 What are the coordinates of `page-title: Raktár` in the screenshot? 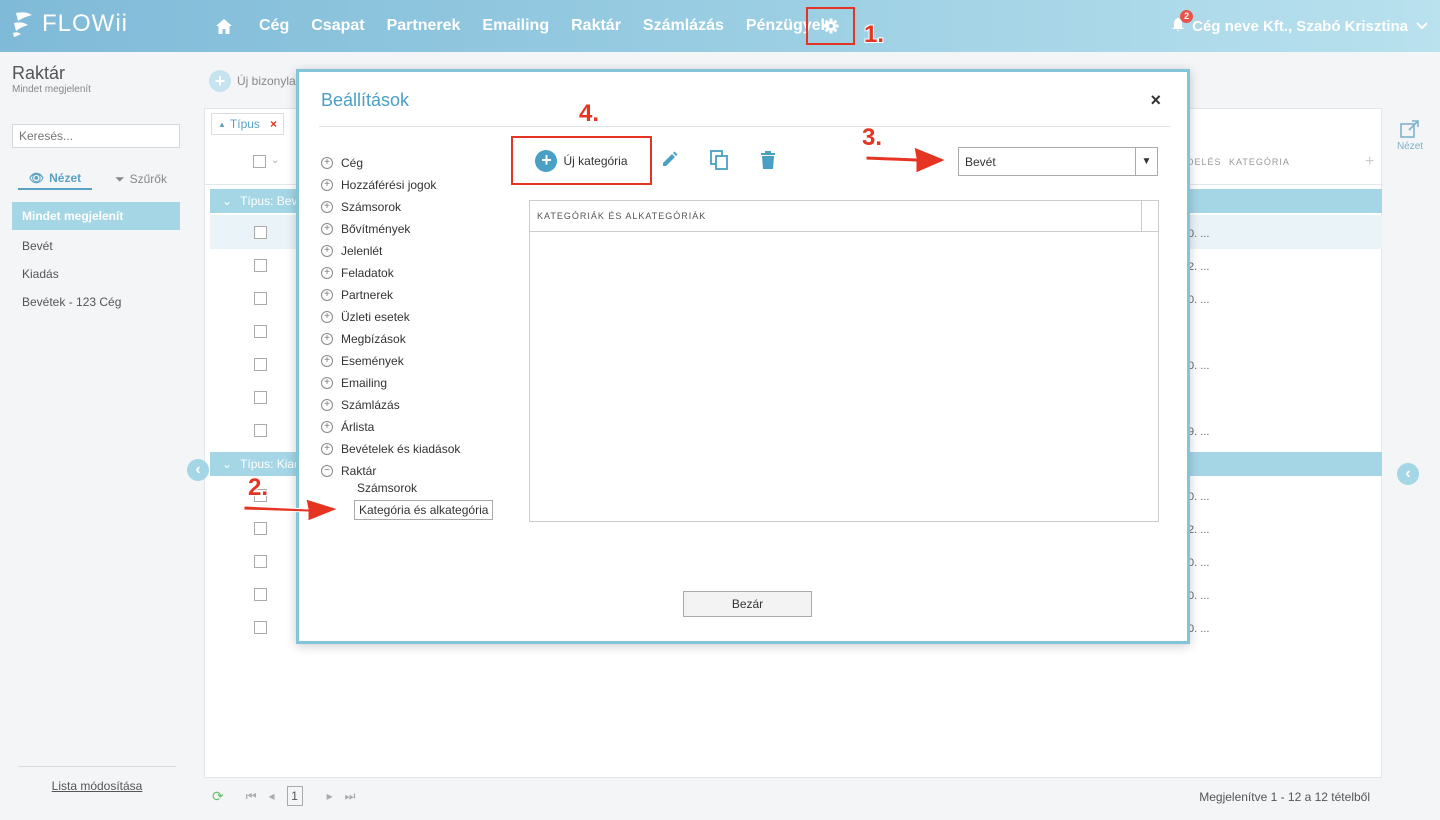 It's located at (39, 73).